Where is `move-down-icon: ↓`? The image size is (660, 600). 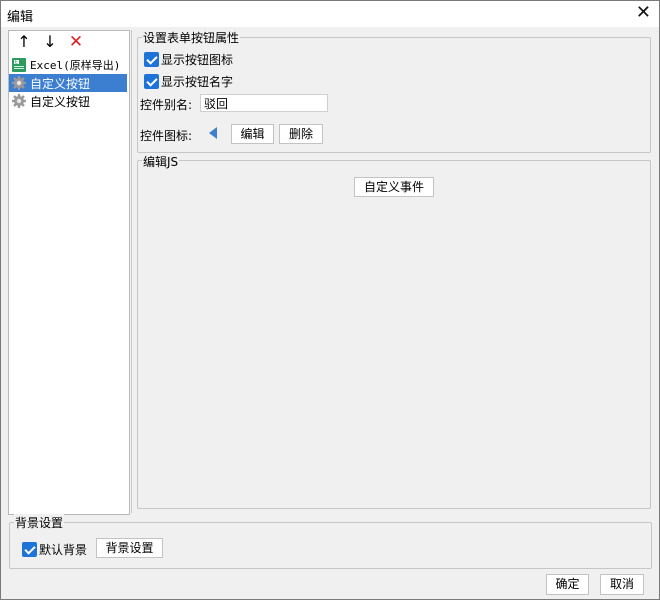 move-down-icon: ↓ is located at coordinates (50, 42).